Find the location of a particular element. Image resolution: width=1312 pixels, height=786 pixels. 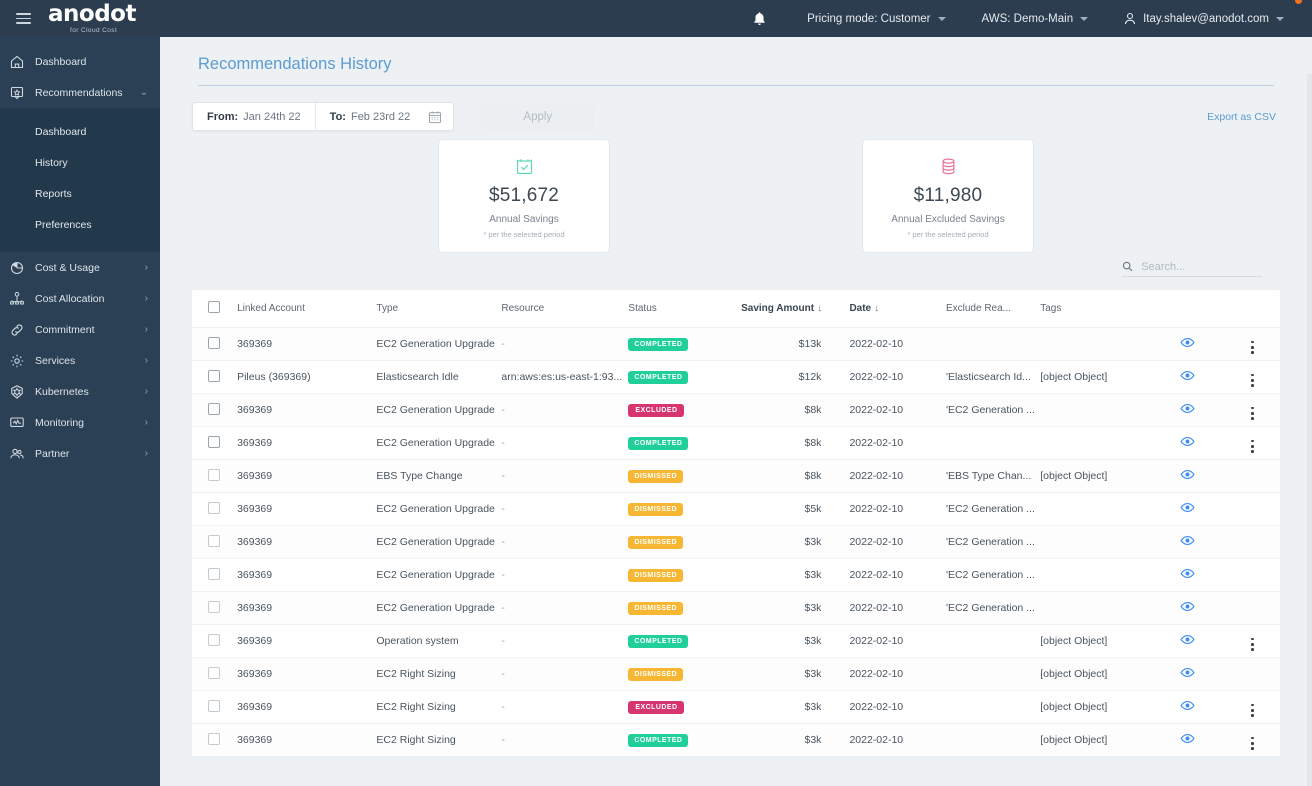

search-box is located at coordinates (1192, 268).